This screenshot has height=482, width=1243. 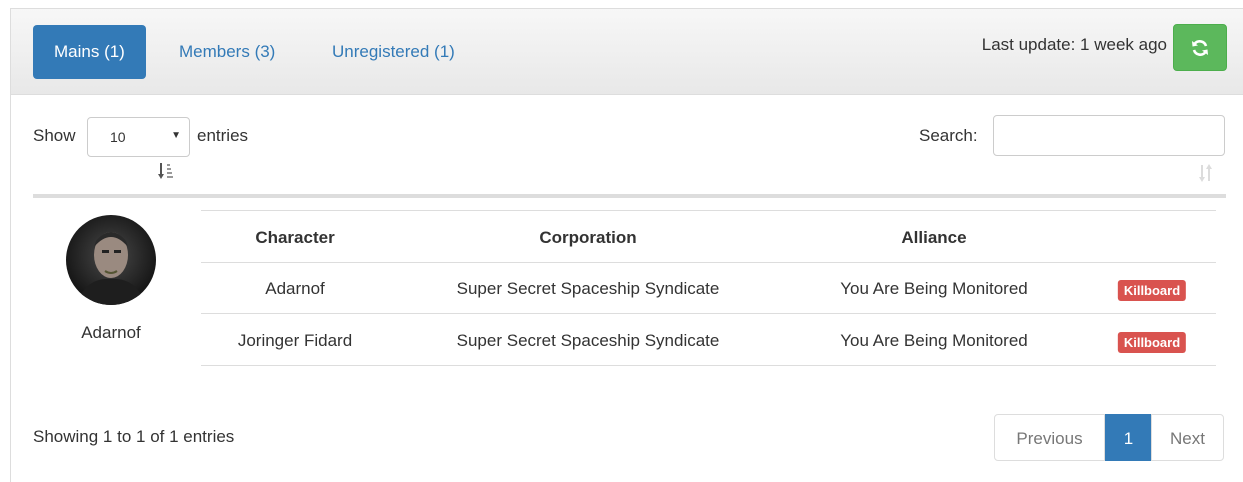 I want to click on table-top-border, so click(x=708, y=210).